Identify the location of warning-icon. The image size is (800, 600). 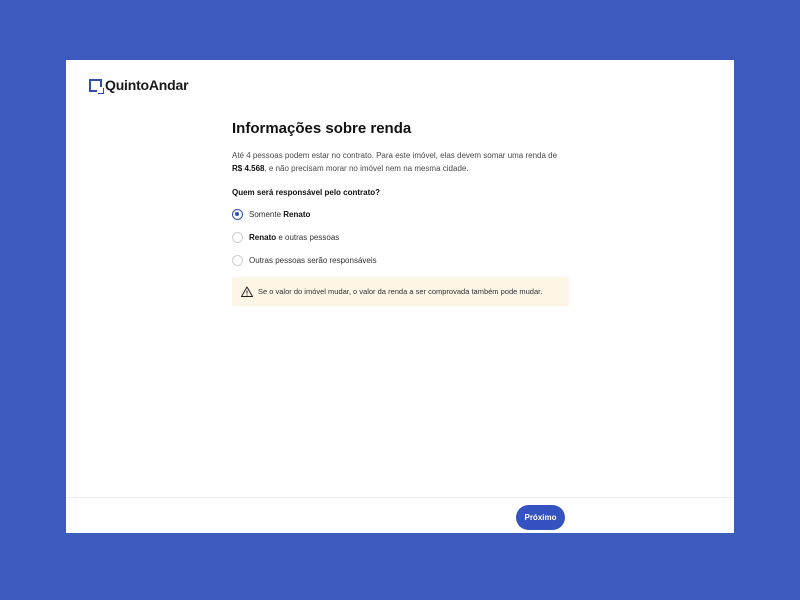
(247, 291).